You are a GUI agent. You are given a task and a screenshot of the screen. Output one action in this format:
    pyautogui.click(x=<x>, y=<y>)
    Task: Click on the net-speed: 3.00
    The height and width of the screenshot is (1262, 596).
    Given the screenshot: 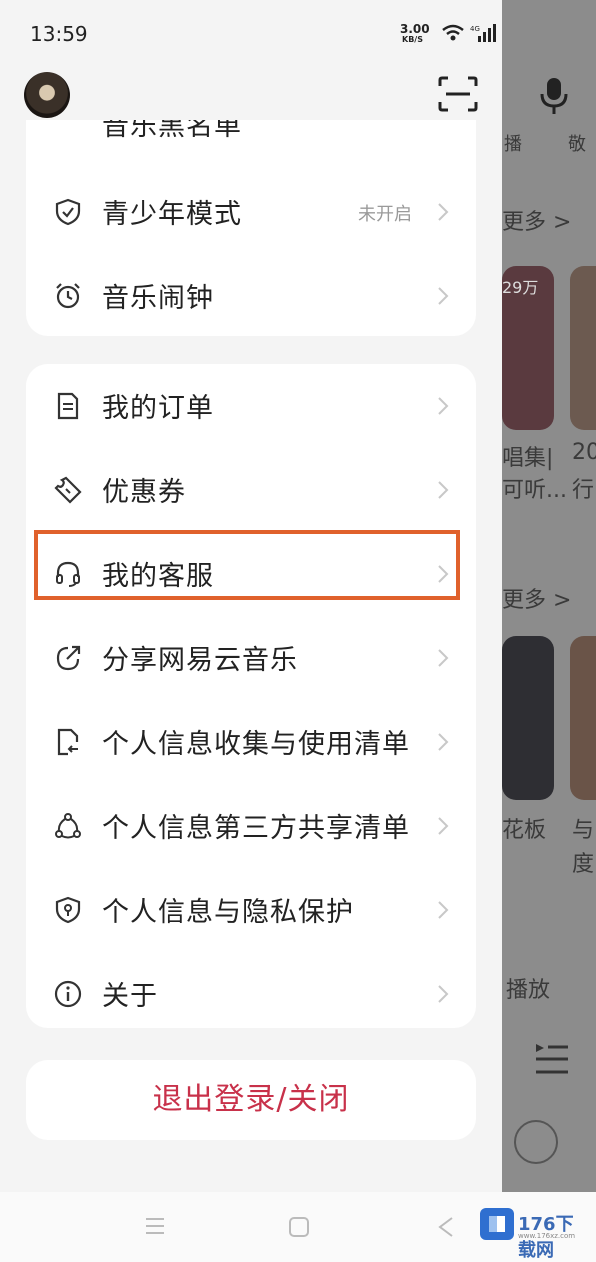 What is the action you would take?
    pyautogui.click(x=415, y=29)
    